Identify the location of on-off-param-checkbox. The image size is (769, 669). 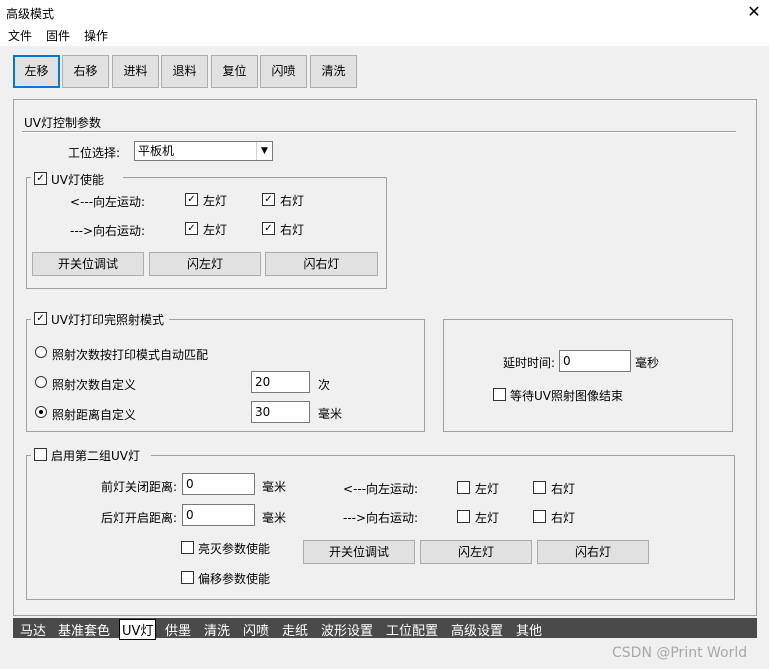
(187, 547).